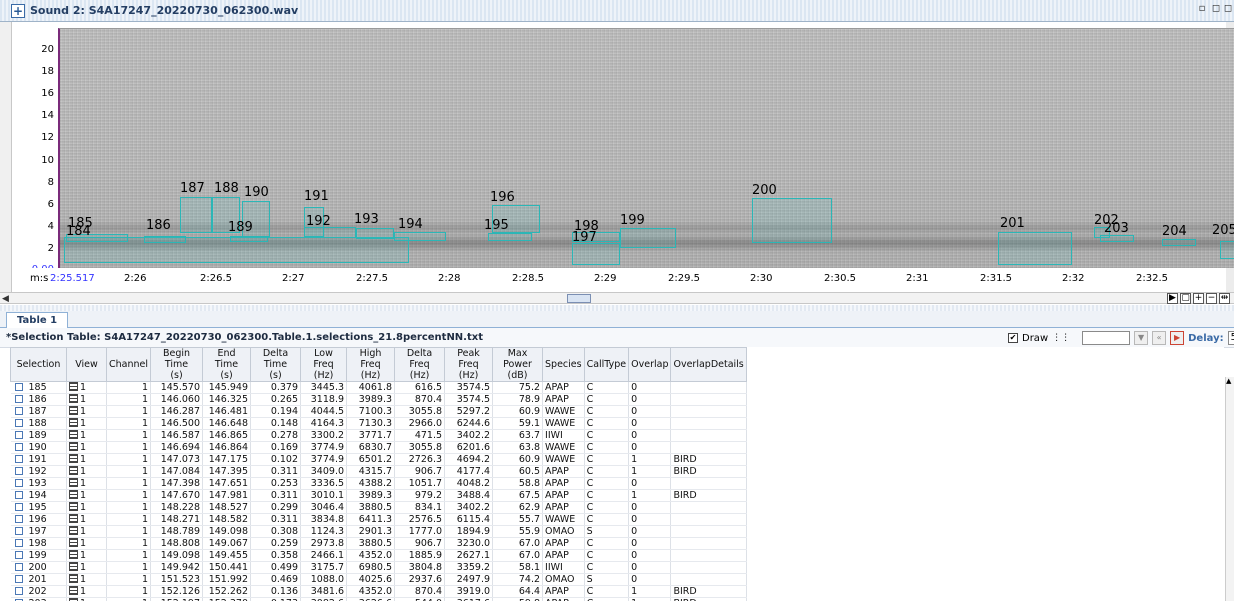 The height and width of the screenshot is (601, 1234). What do you see at coordinates (276, 364) in the screenshot?
I see `column-header: Delta Time (s)` at bounding box center [276, 364].